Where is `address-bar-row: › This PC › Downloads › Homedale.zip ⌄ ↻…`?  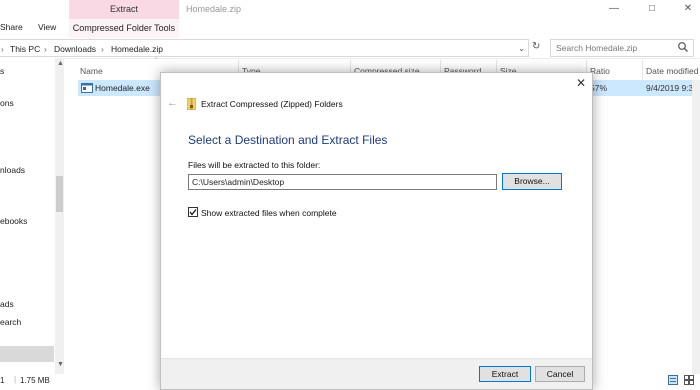 address-bar-row: › This PC › Downloads › Homedale.zip ⌄ ↻… is located at coordinates (350, 48).